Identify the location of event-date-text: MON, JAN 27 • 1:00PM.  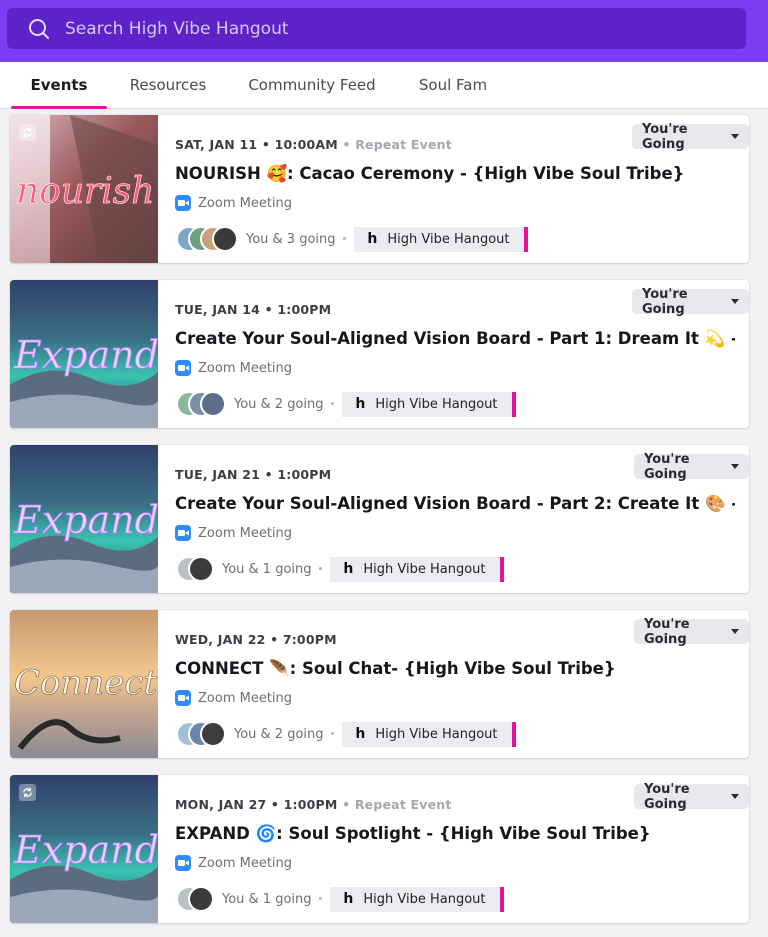
(256, 804).